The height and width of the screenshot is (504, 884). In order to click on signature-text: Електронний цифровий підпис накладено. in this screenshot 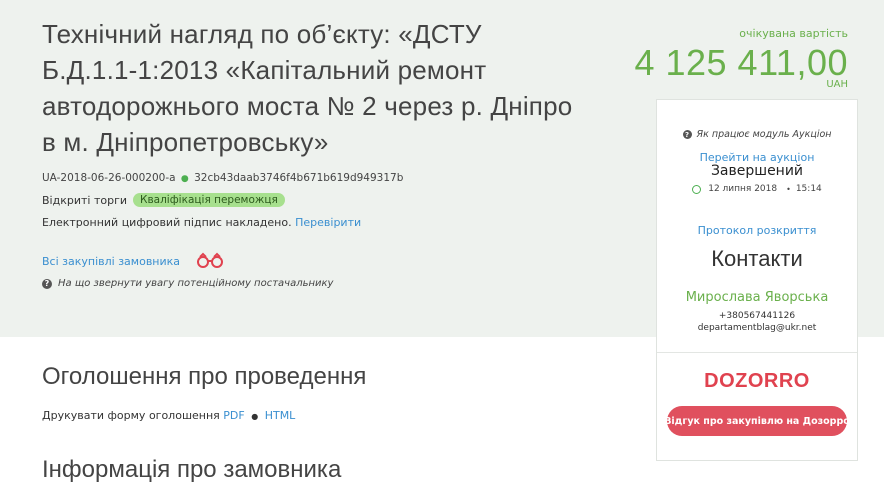, I will do `click(167, 222)`.